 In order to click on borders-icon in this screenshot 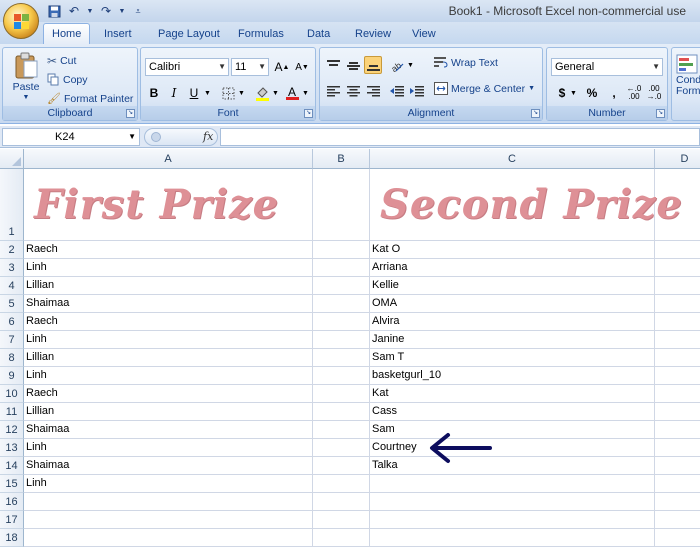, I will do `click(228, 93)`.